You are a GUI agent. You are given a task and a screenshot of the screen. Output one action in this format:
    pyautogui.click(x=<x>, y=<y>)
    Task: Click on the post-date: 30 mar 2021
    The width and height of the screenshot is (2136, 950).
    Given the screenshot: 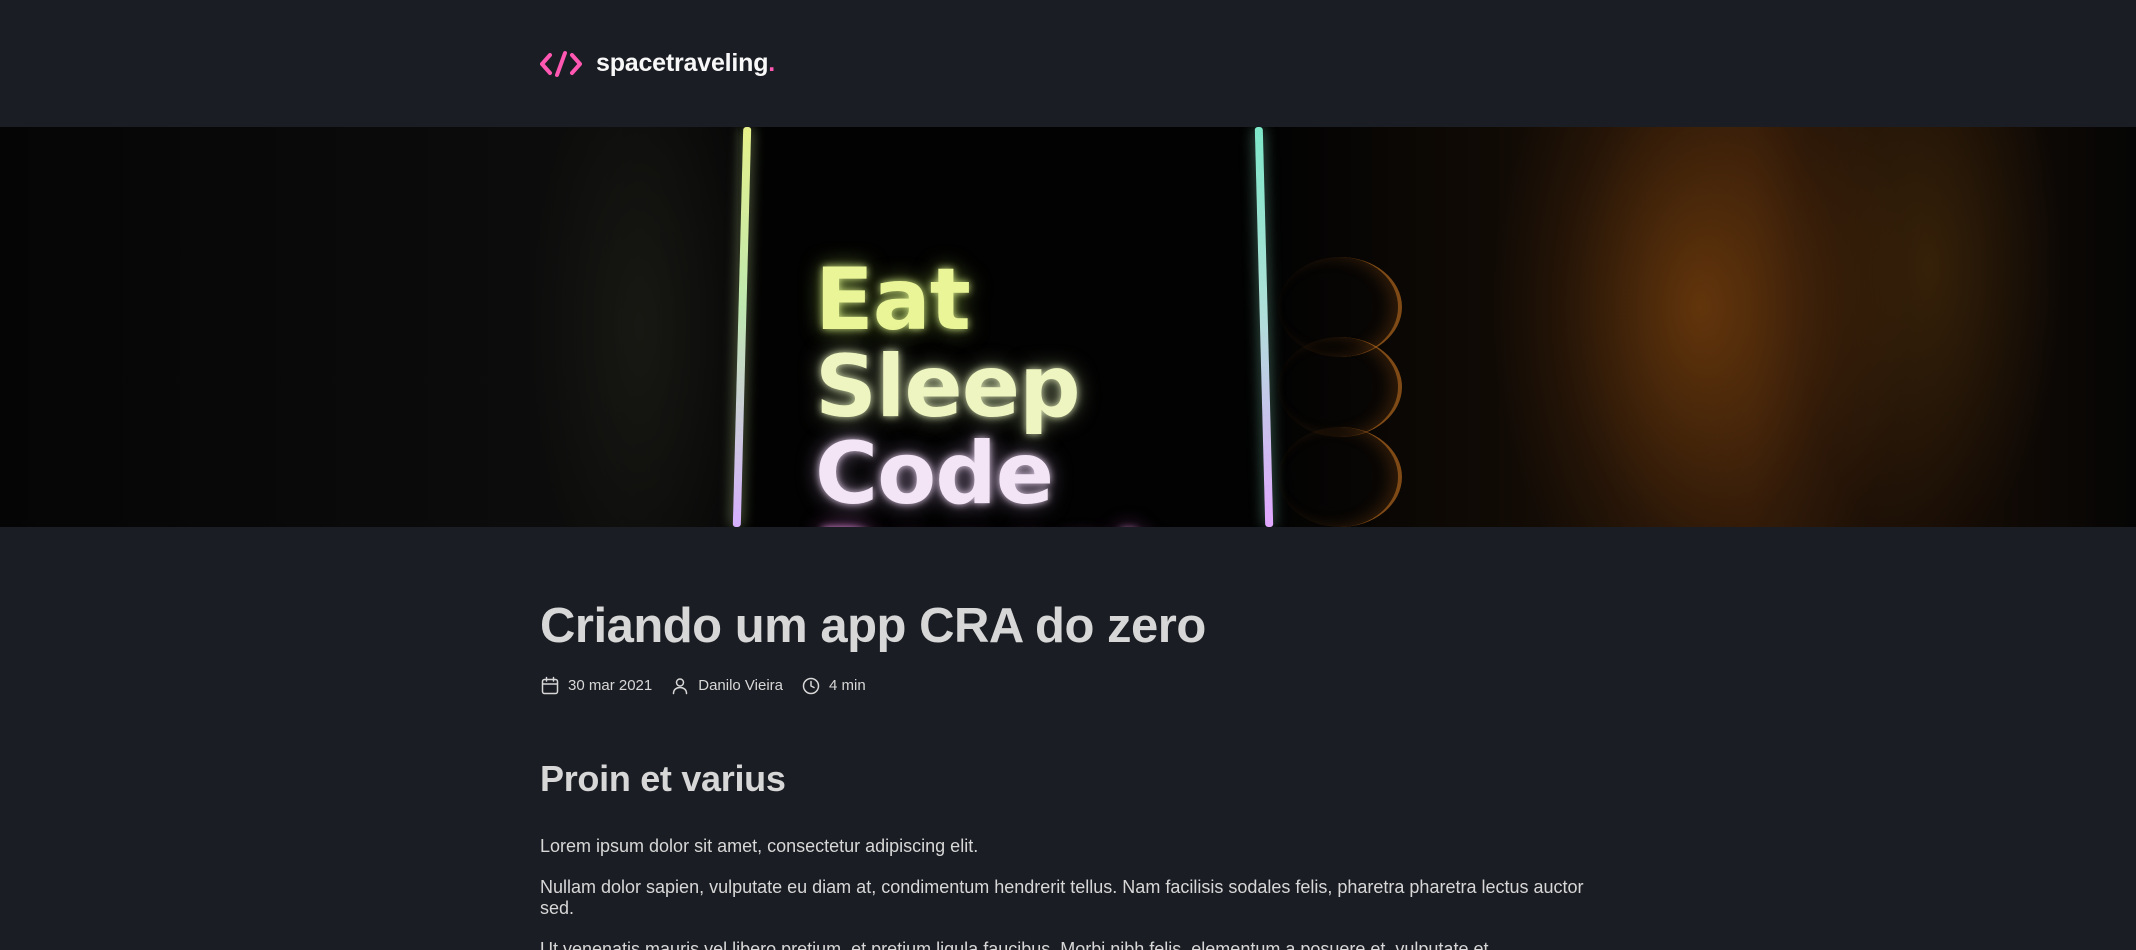 What is the action you would take?
    pyautogui.click(x=596, y=686)
    